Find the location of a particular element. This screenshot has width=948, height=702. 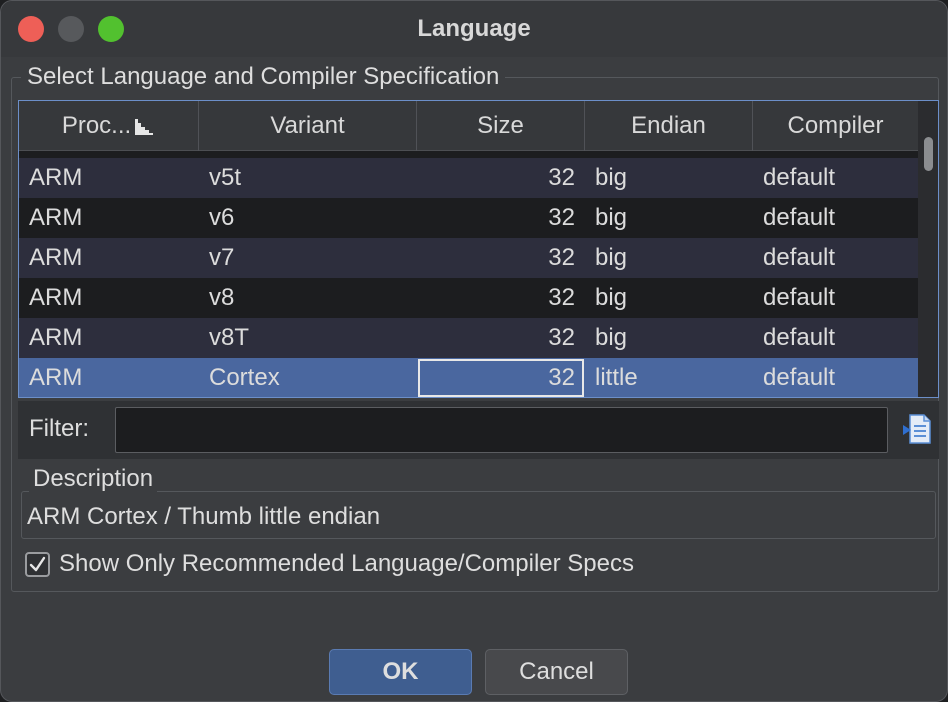

description-text: ARM Cortex / Thumb little endian is located at coordinates (204, 516).